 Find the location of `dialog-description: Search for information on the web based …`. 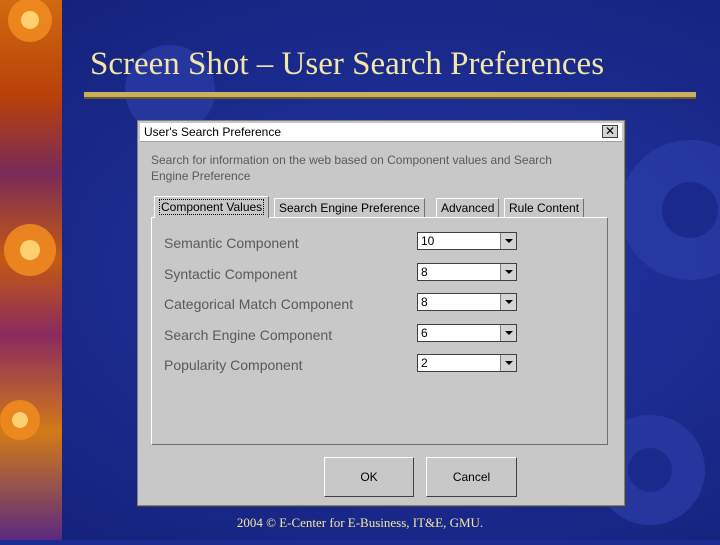

dialog-description: Search for information on the web based … is located at coordinates (351, 168).